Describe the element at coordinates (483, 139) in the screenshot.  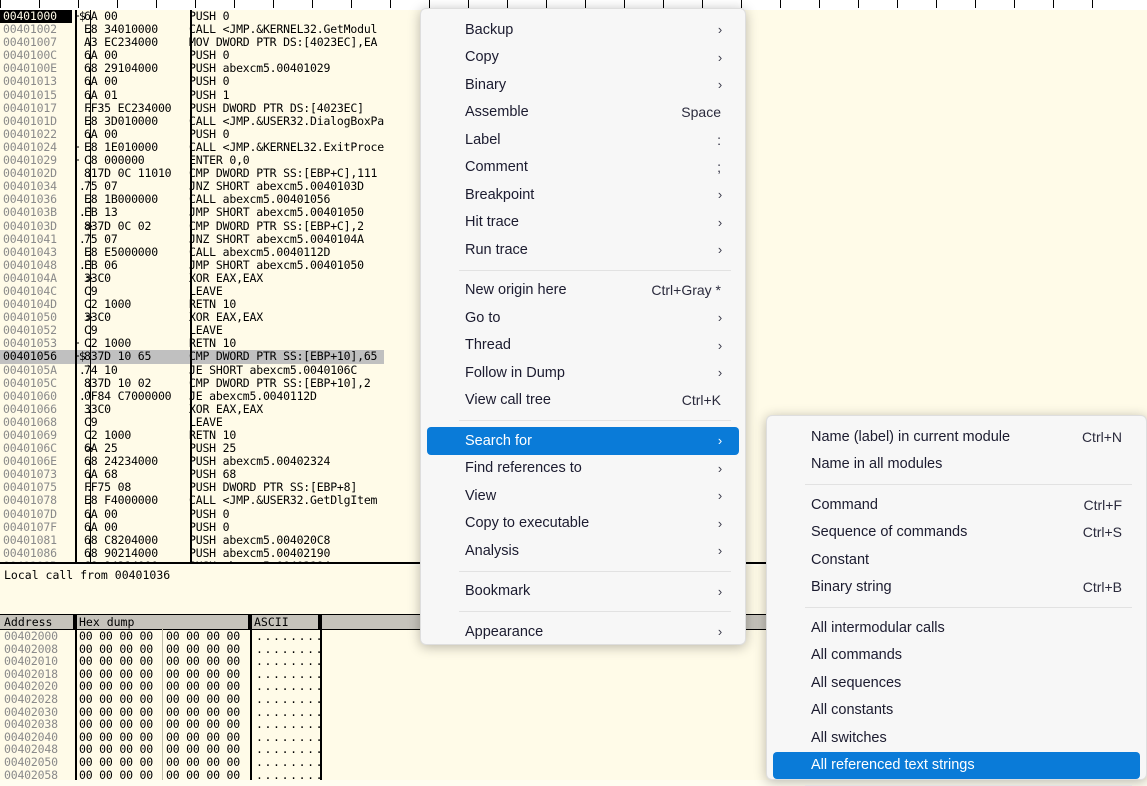
I see `menu-item-label: Label` at that location.